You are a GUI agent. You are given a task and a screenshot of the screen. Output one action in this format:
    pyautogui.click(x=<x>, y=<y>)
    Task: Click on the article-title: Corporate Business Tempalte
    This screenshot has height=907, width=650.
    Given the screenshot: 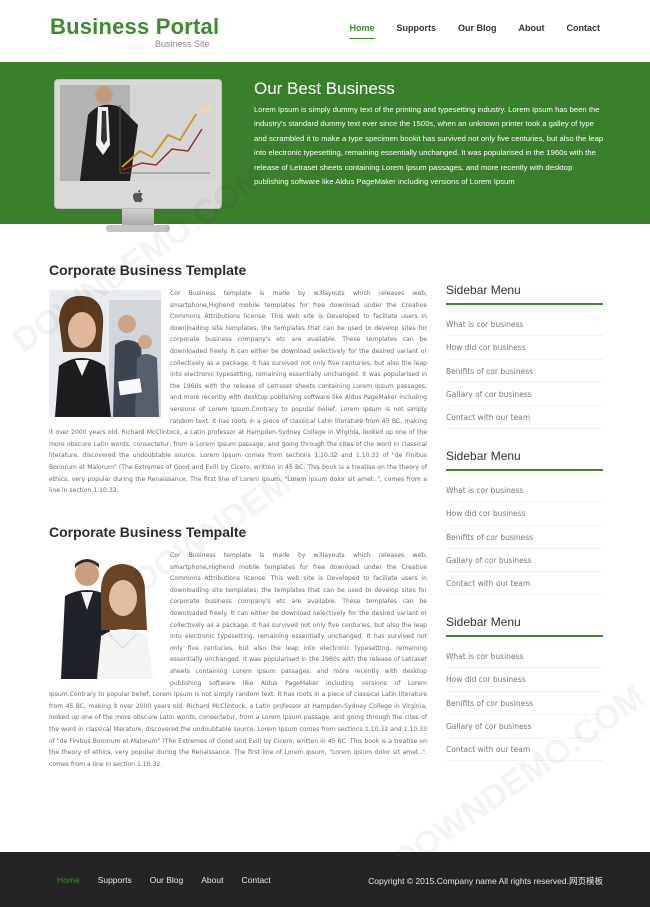 What is the action you would take?
    pyautogui.click(x=148, y=532)
    